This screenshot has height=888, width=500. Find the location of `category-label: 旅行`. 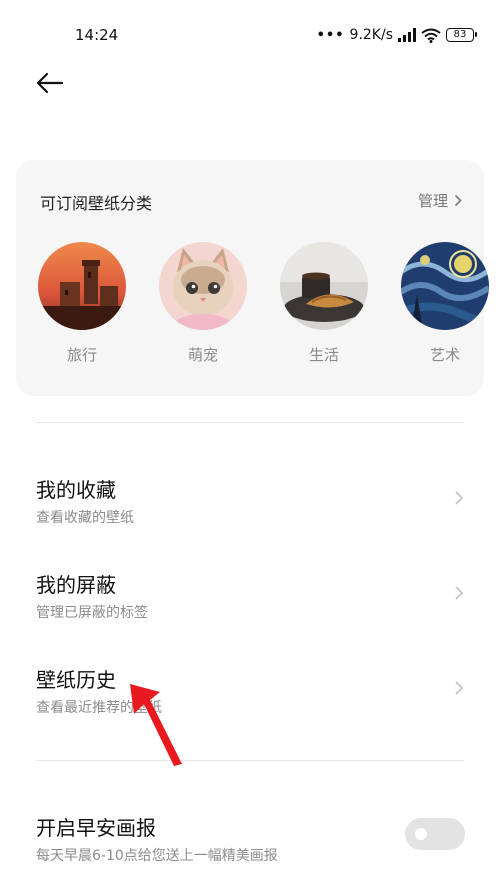

category-label: 旅行 is located at coordinates (81, 355).